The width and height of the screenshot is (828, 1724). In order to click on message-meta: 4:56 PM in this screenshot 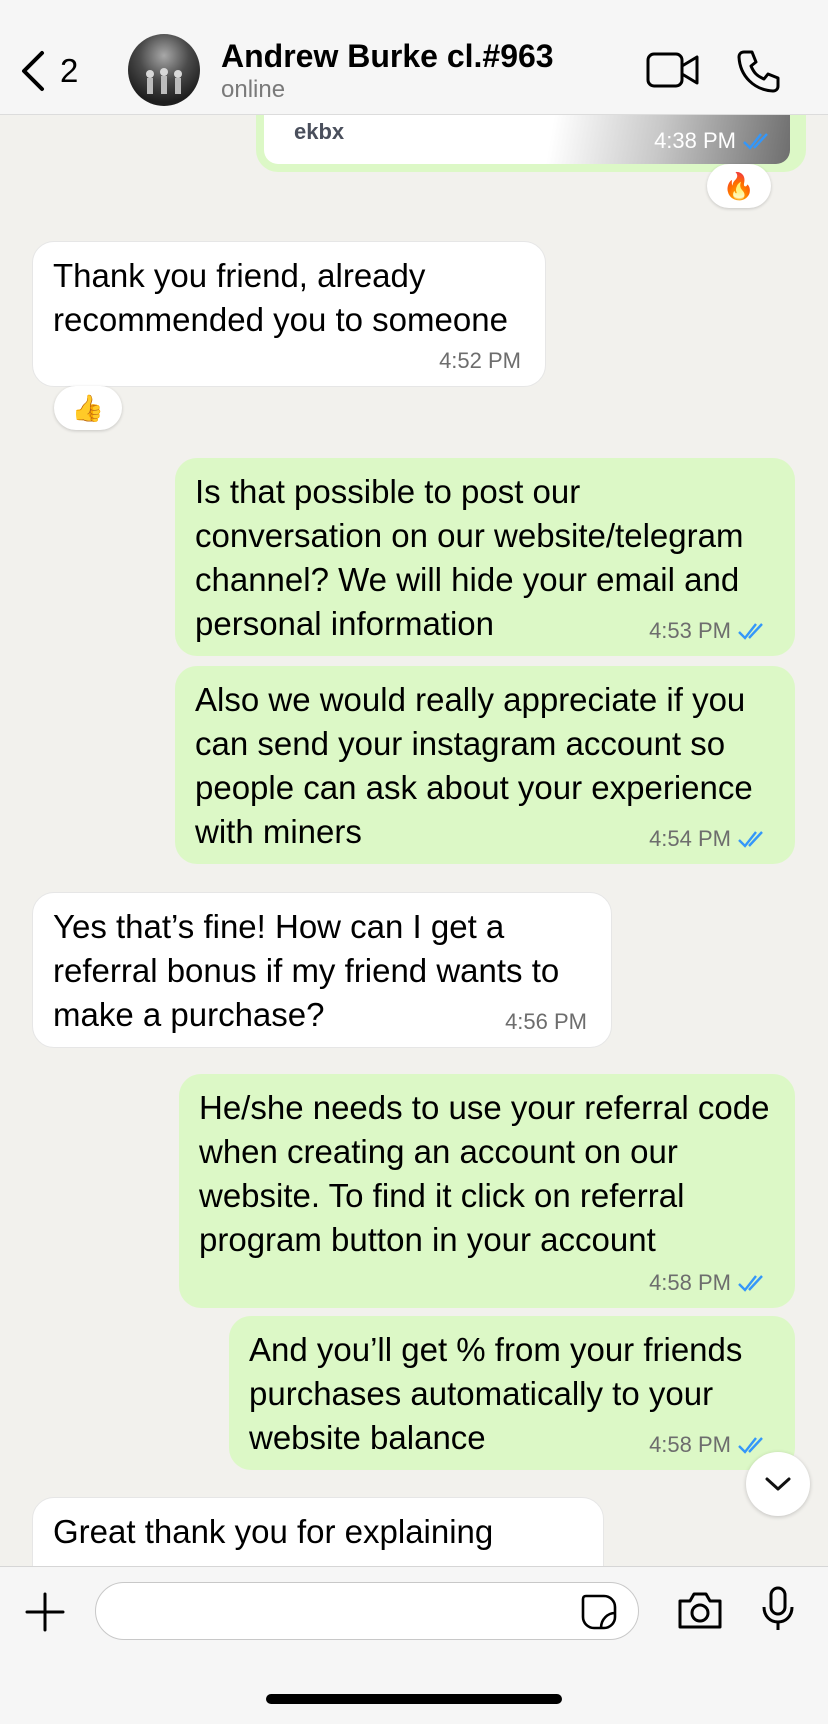, I will do `click(546, 1022)`.